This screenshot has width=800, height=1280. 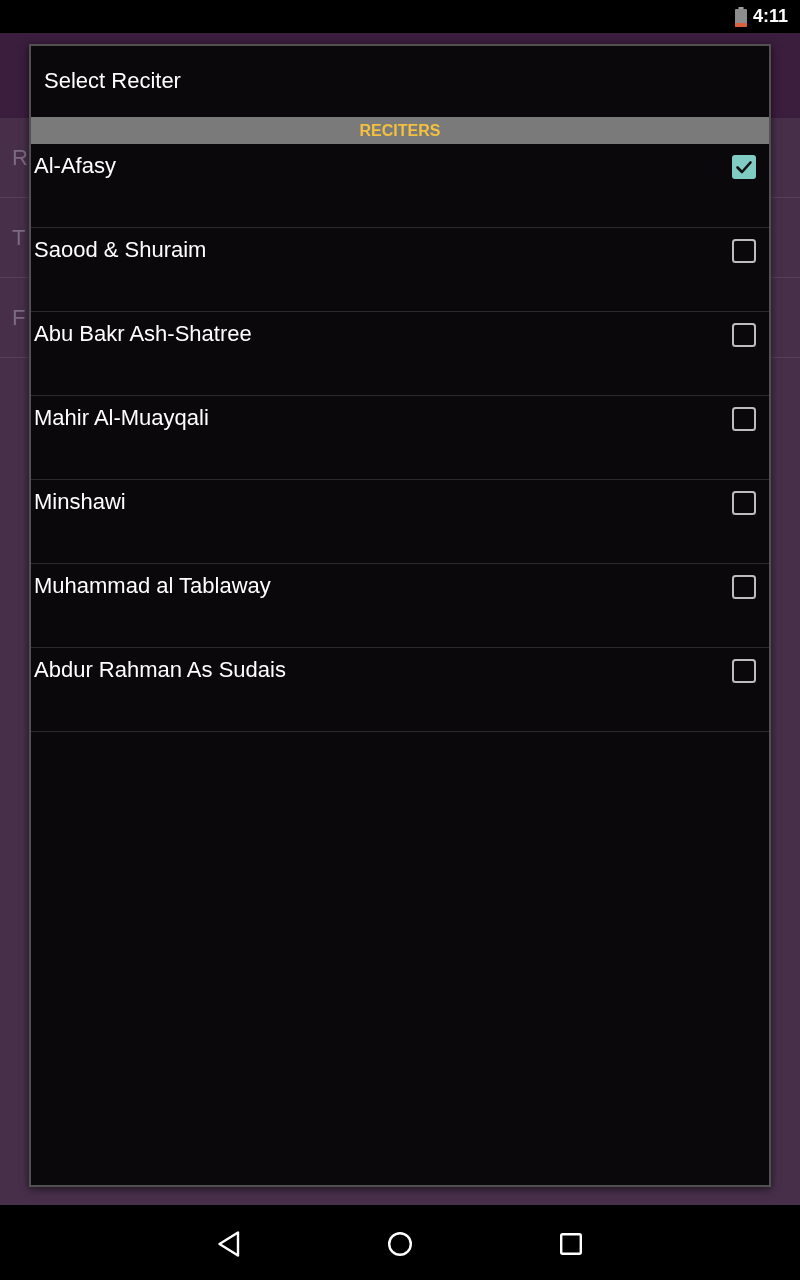 I want to click on reciter-name: Abdur Rahman As Sudais, so click(x=160, y=670).